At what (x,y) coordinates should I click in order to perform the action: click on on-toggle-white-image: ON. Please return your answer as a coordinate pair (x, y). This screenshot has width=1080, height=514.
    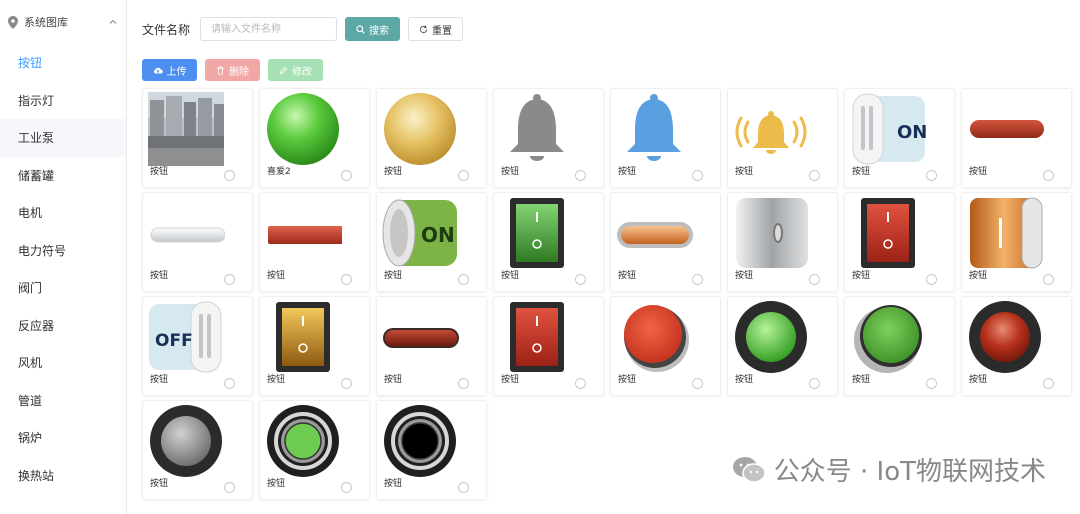
    Looking at the image, I should click on (888, 129).